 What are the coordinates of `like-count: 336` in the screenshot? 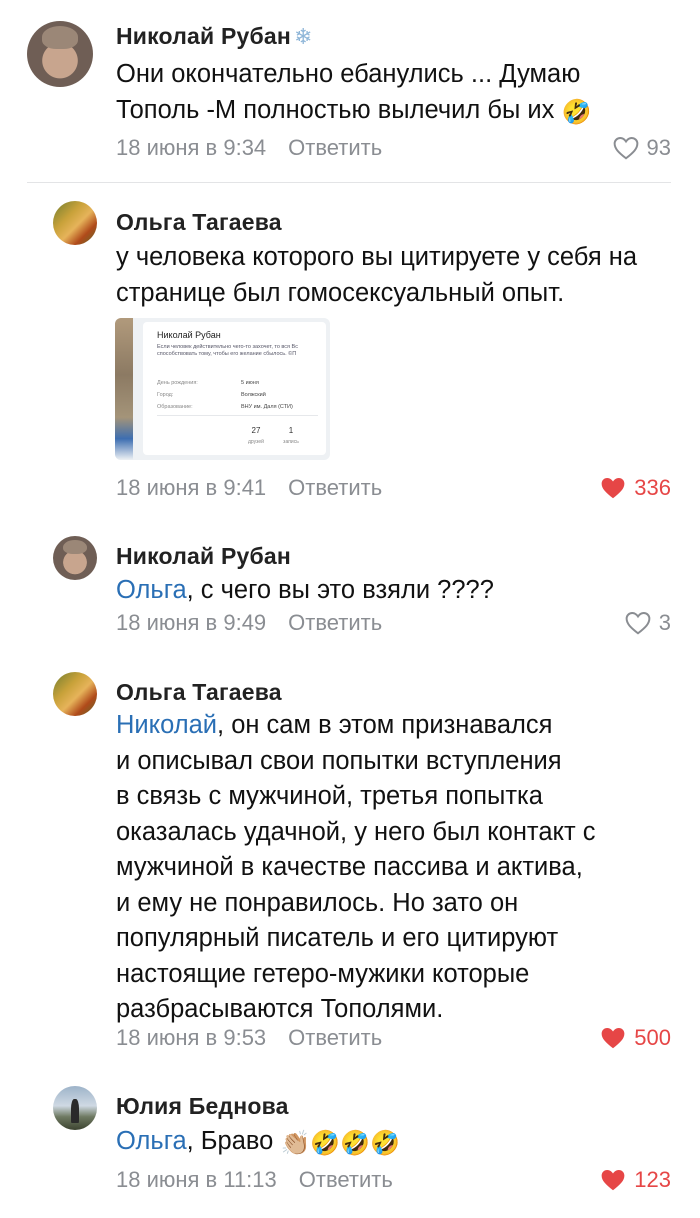 It's located at (652, 487).